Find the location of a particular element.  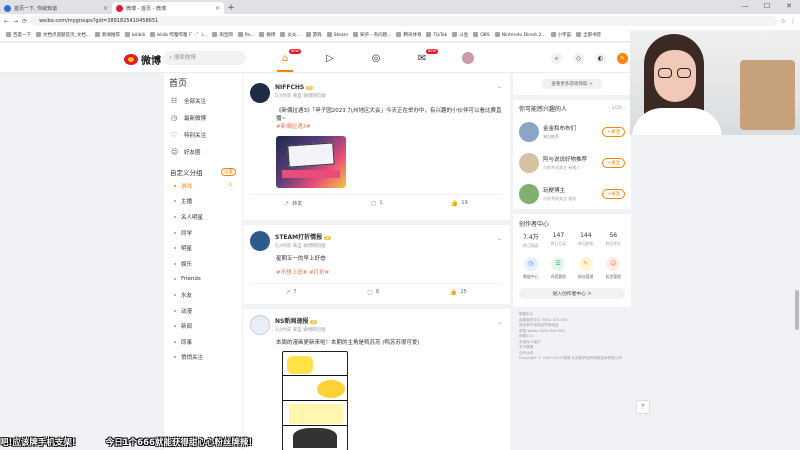

bookmark-item: TikTok is located at coordinates (436, 34).